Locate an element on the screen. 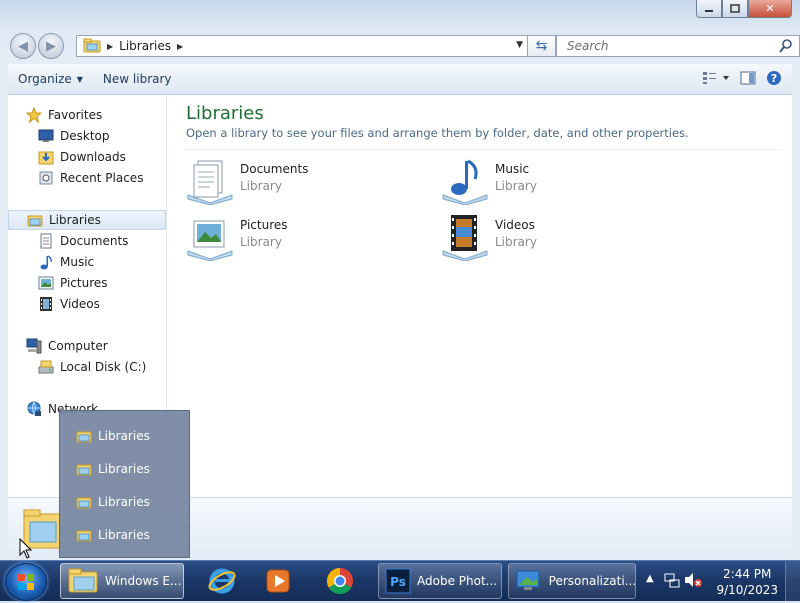  preview-pane-icon is located at coordinates (748, 78).